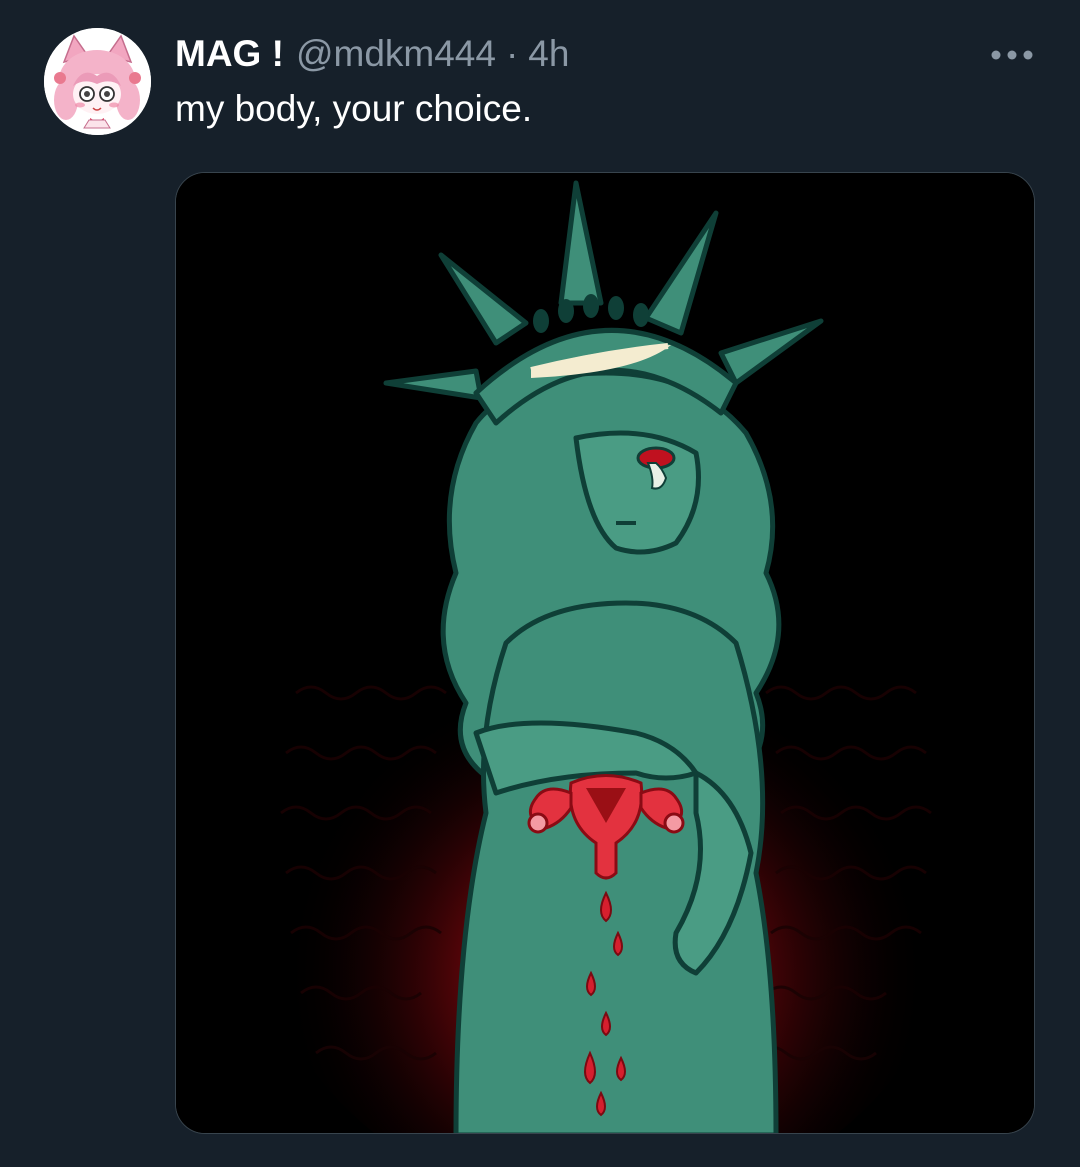  I want to click on more-horizontal-icon, so click(1012, 55).